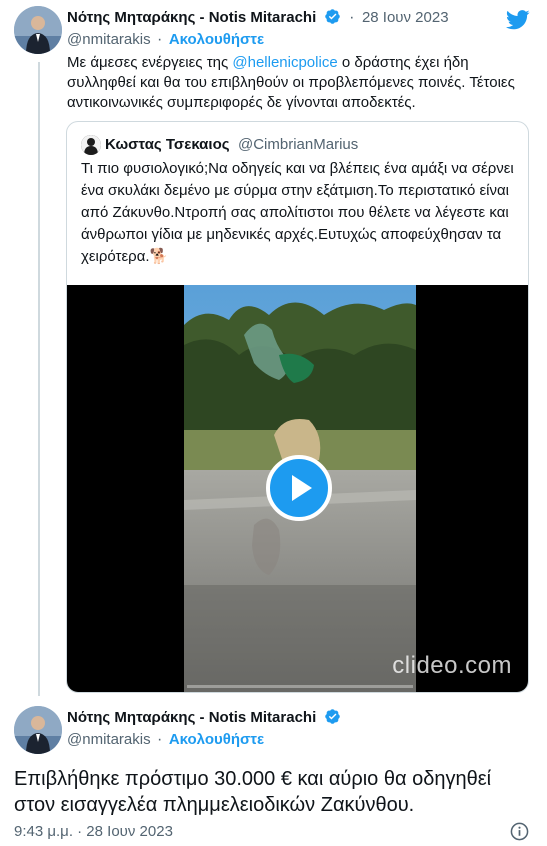 The image size is (547, 846). Describe the element at coordinates (300, 686) in the screenshot. I see `video-progress-bar` at that location.